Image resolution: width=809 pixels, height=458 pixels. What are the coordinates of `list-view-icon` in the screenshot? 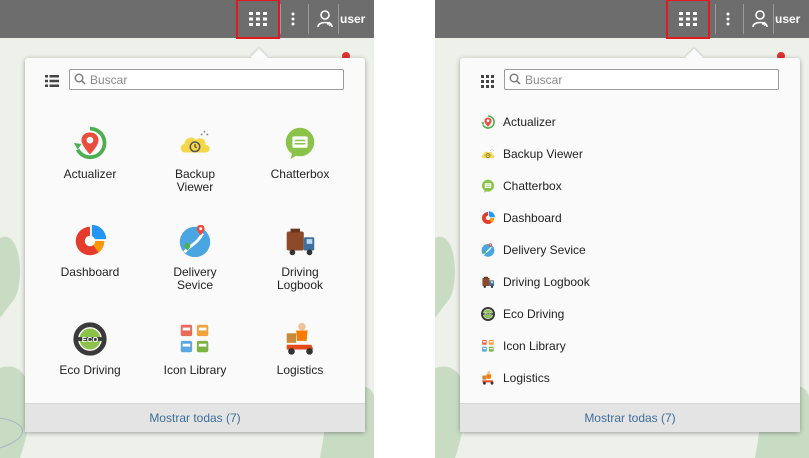 It's located at (52, 81).